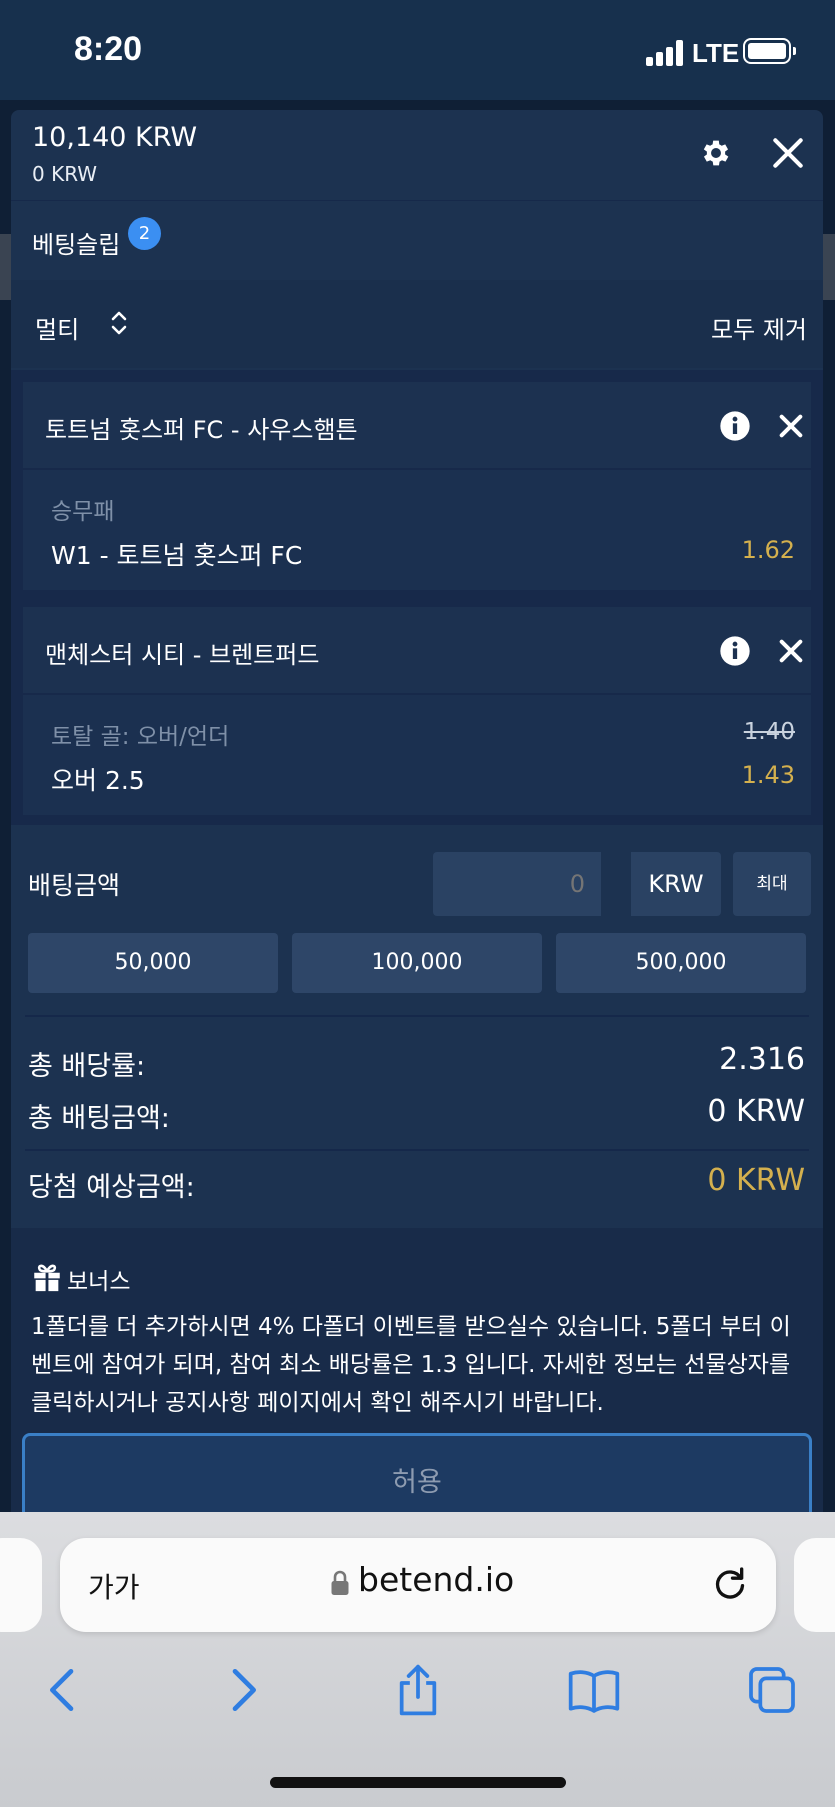 This screenshot has width=835, height=1807. Describe the element at coordinates (417, 324) in the screenshot. I see `bet-mode-row: 멀티 모두 제거` at that location.